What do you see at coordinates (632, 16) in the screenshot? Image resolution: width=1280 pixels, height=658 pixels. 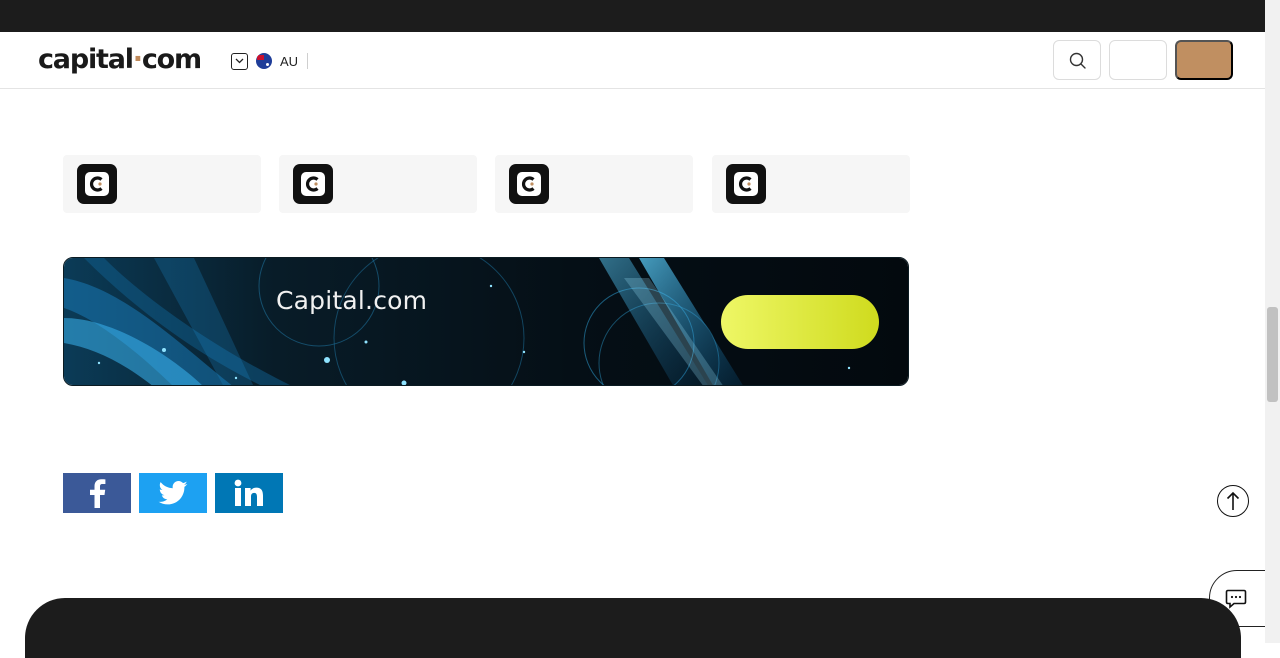 I see `top-bar` at bounding box center [632, 16].